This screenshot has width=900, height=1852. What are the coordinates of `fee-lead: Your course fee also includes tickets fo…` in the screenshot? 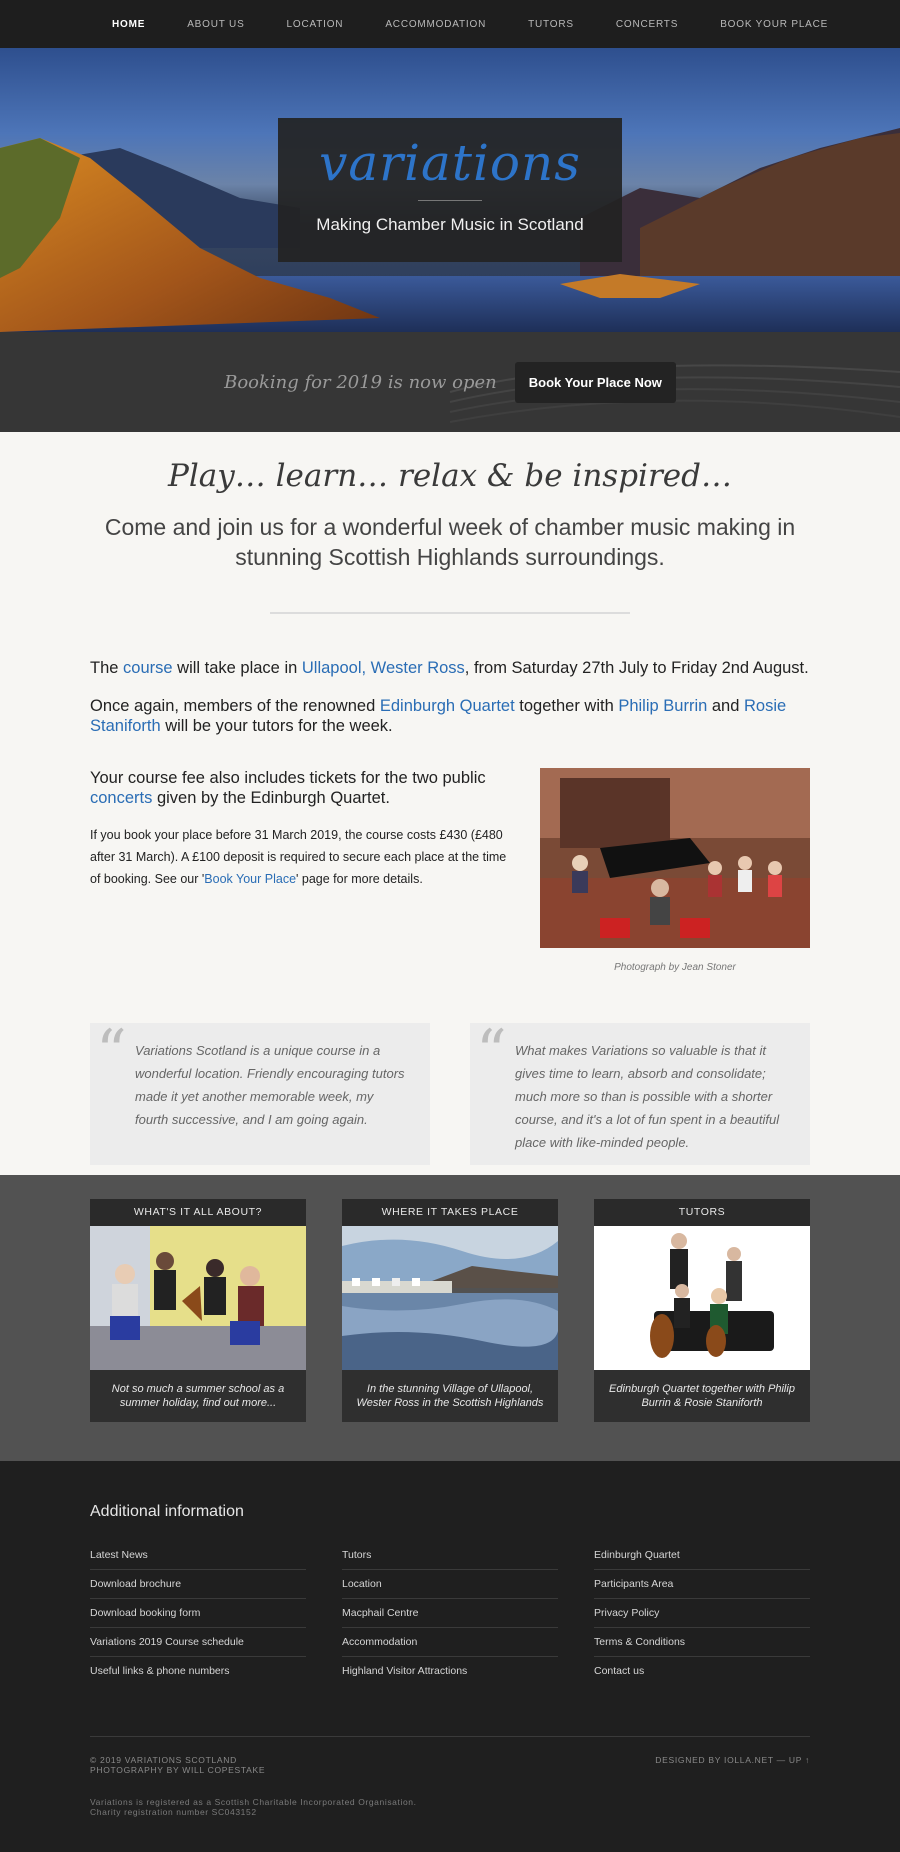 It's located at (300, 788).